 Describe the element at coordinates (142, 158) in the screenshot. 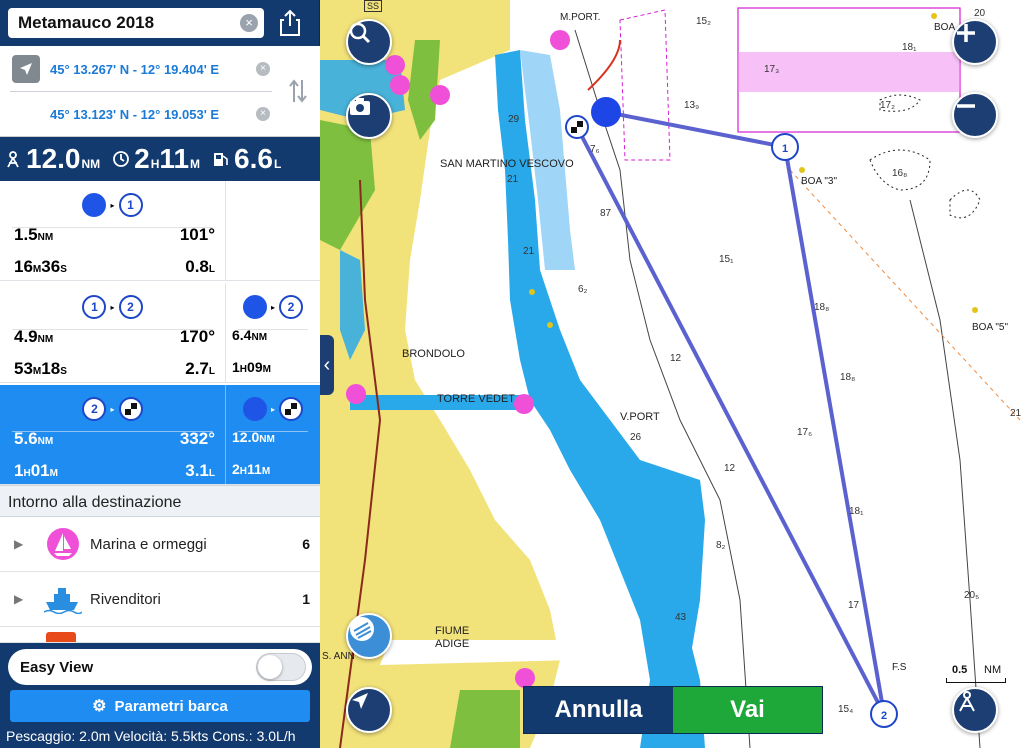

I see `total-time-hours: 2` at that location.